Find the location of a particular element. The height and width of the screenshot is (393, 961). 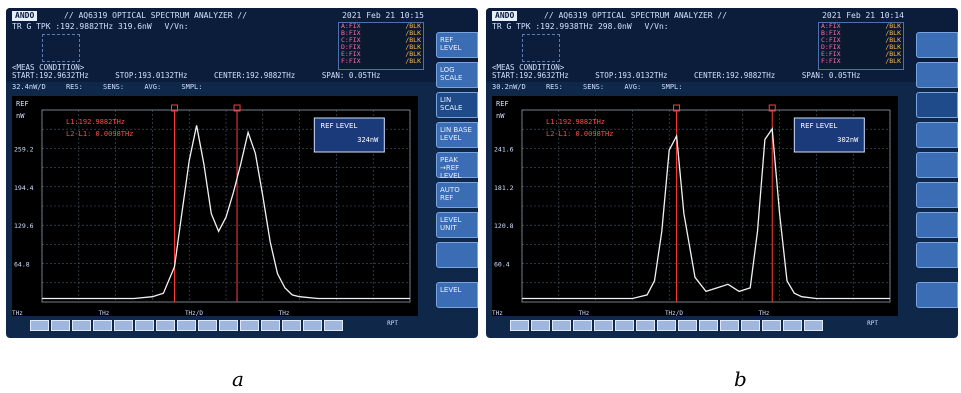

center-freq: CENTER:192.9882THz is located at coordinates (255, 75).